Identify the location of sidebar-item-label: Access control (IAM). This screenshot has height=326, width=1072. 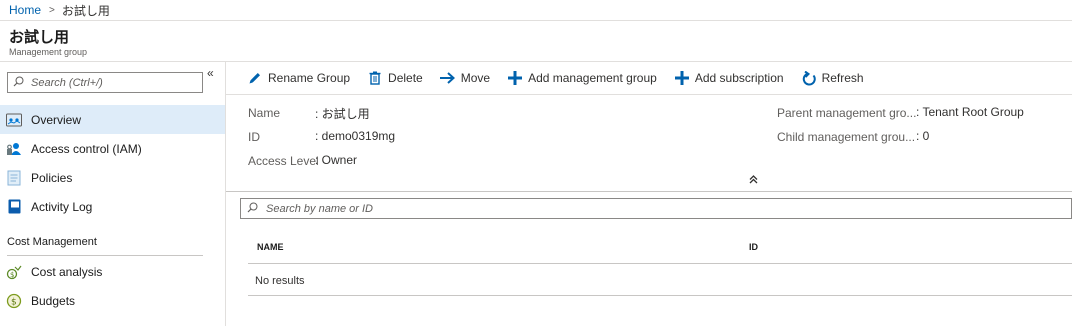
(86, 148).